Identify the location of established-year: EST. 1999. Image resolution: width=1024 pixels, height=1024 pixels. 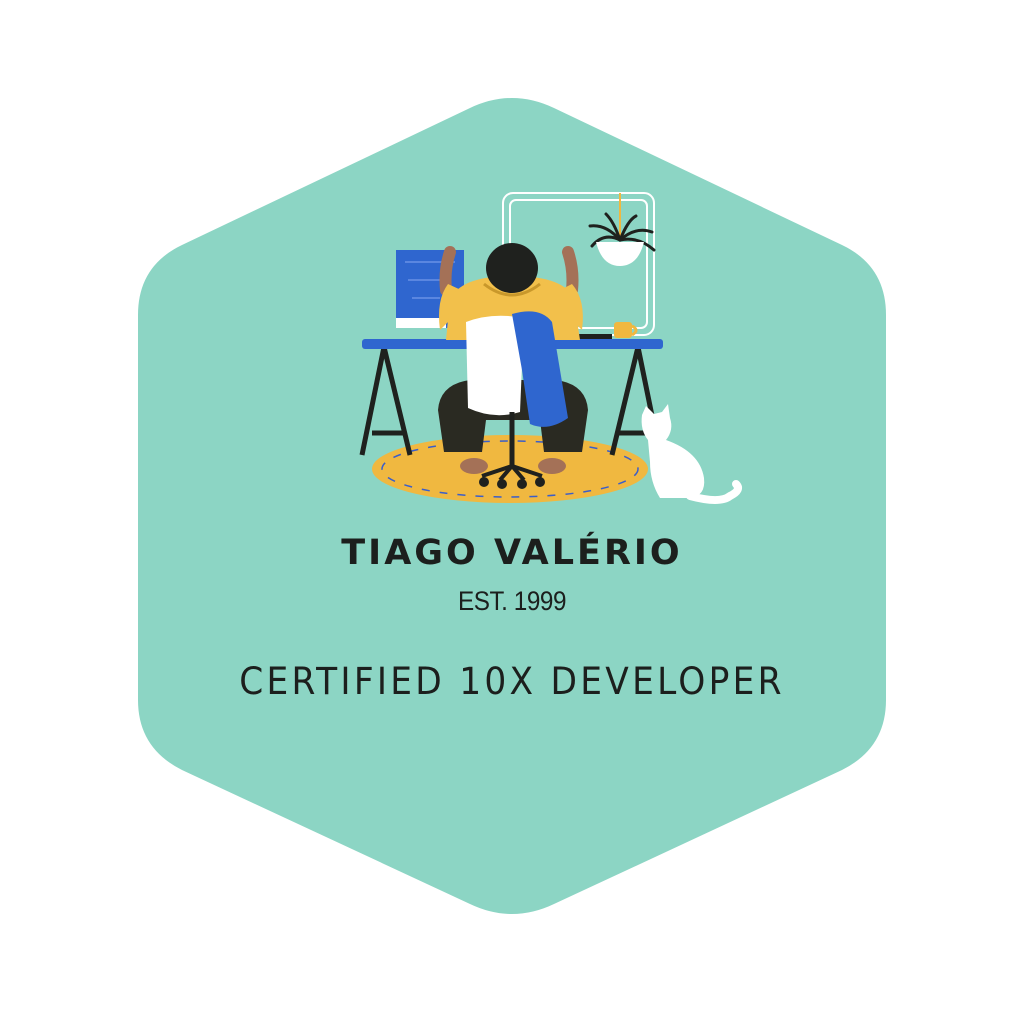
(512, 601).